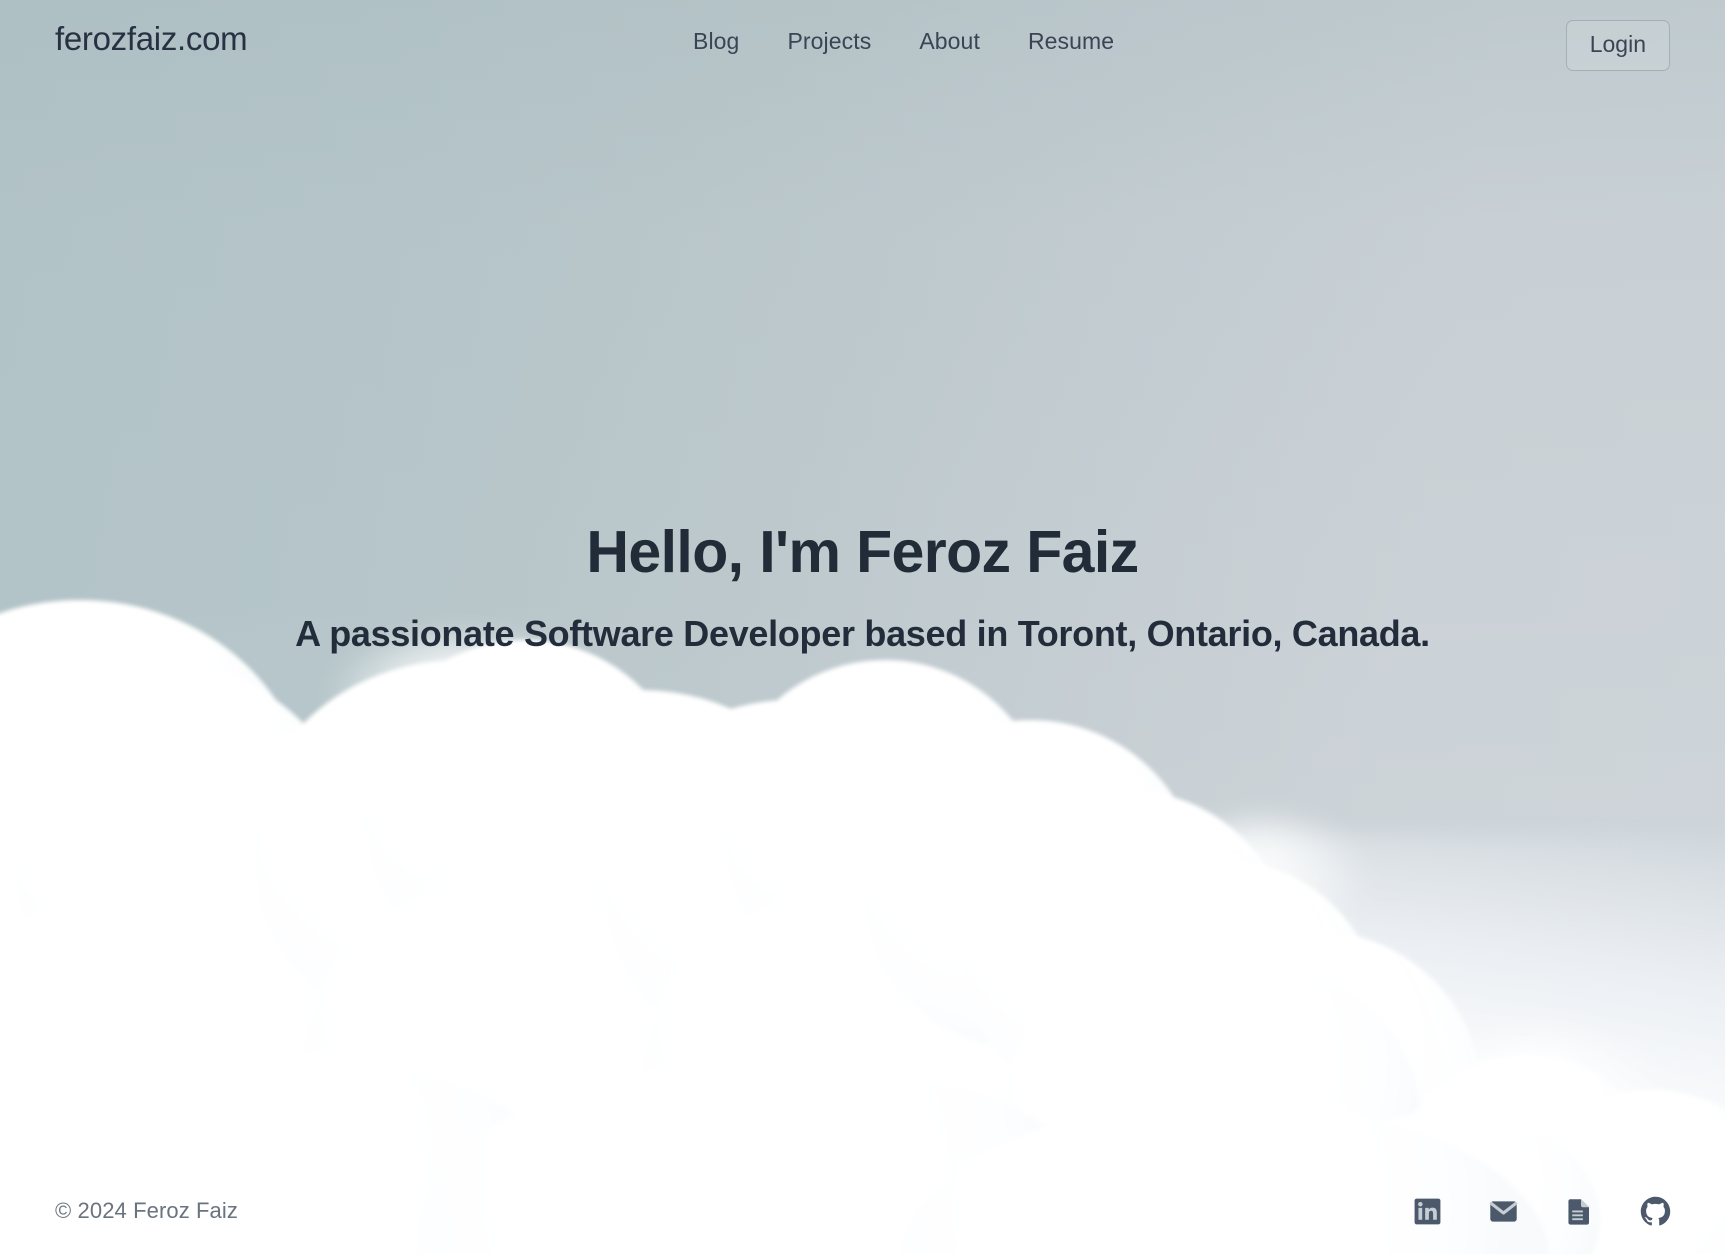 The image size is (1725, 1254). Describe the element at coordinates (903, 41) in the screenshot. I see `main-navigation: Blog Projects About Resume` at that location.